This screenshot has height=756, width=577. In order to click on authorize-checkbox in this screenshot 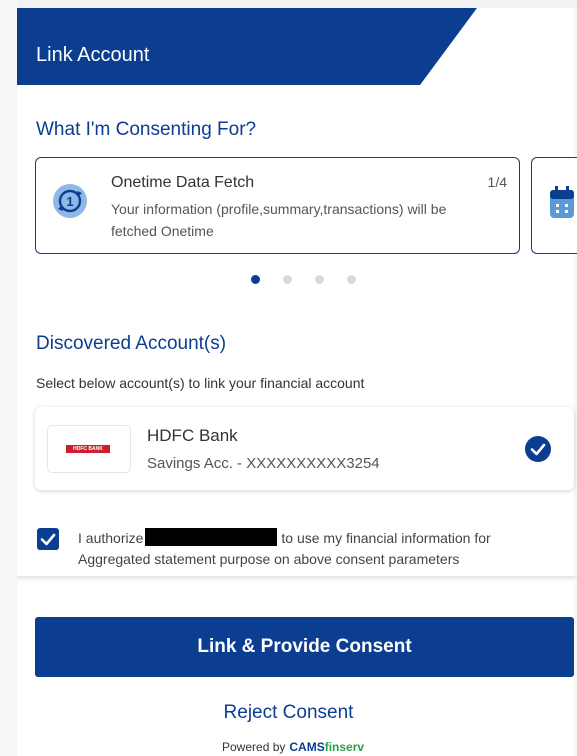, I will do `click(48, 539)`.